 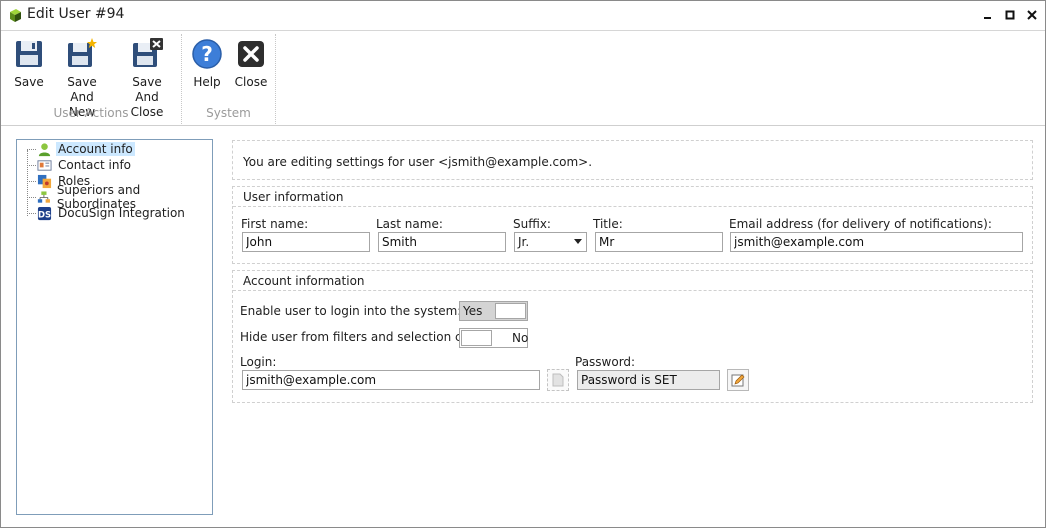 I want to click on title-input, so click(x=659, y=242).